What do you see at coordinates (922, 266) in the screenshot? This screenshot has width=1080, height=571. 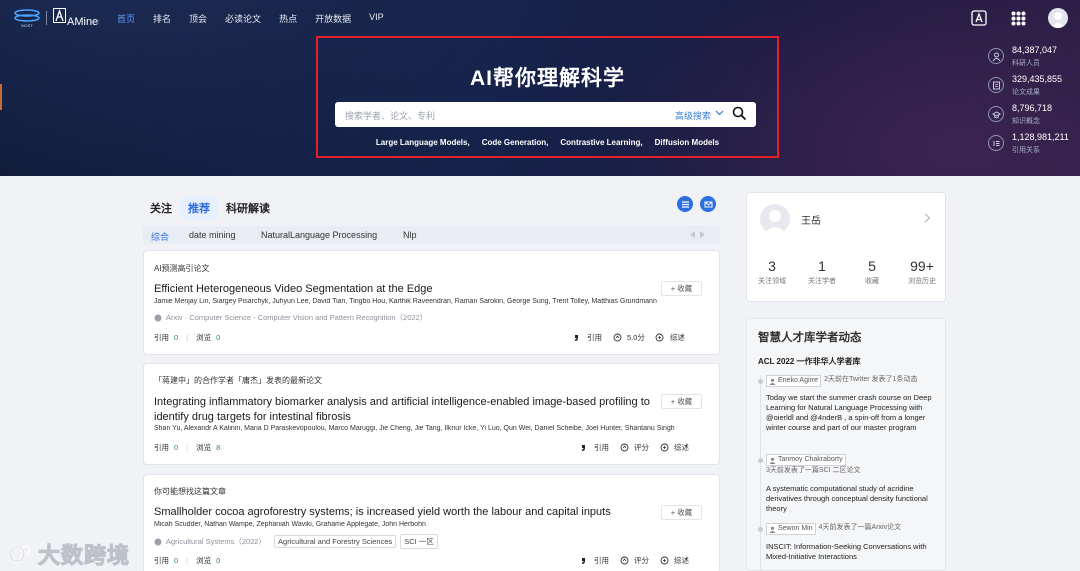 I see `count-value: 99+` at bounding box center [922, 266].